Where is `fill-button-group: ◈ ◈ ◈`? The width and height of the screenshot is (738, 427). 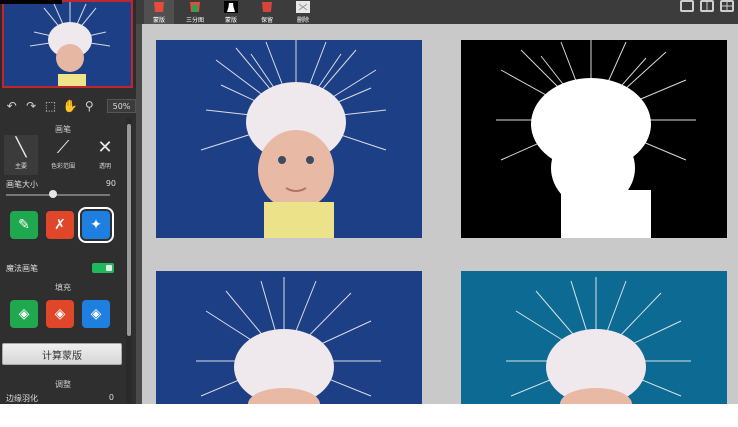 fill-button-group: ◈ ◈ ◈ is located at coordinates (65, 315).